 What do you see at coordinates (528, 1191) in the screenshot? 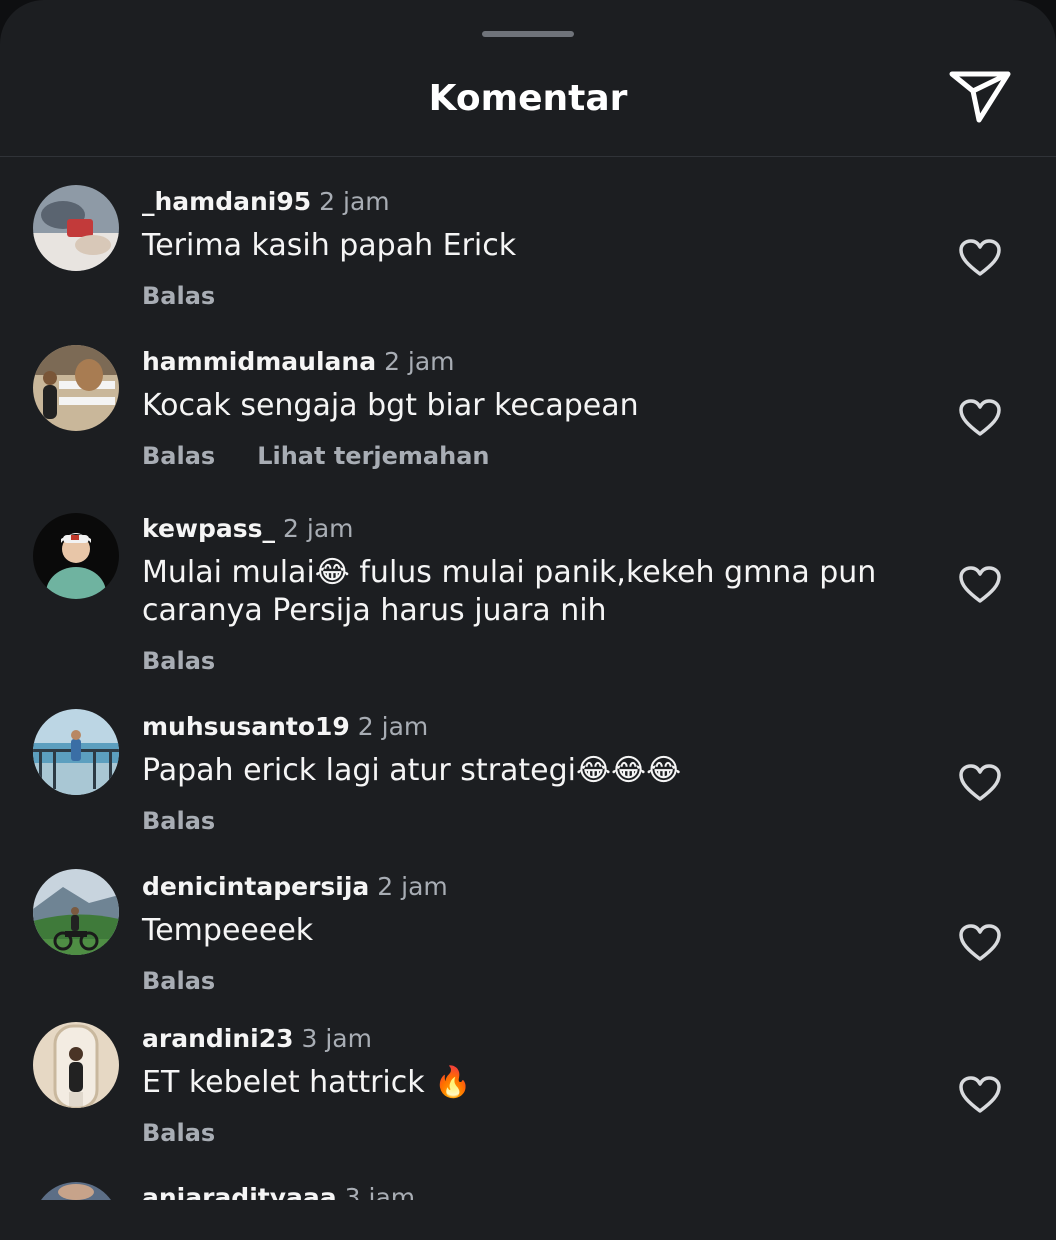
I see `comment-item: anjaradityaaa 3 jam` at bounding box center [528, 1191].